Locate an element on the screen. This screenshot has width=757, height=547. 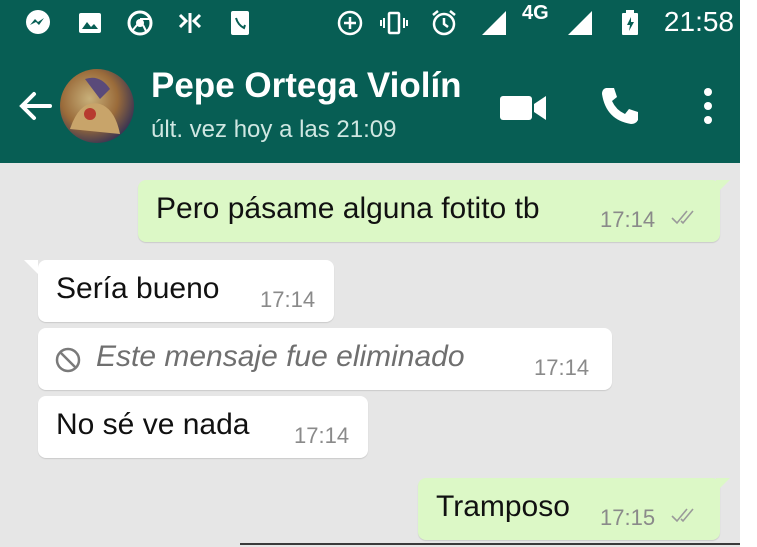
last-seen-status: últ. vez hoy a las 21:09 is located at coordinates (274, 129).